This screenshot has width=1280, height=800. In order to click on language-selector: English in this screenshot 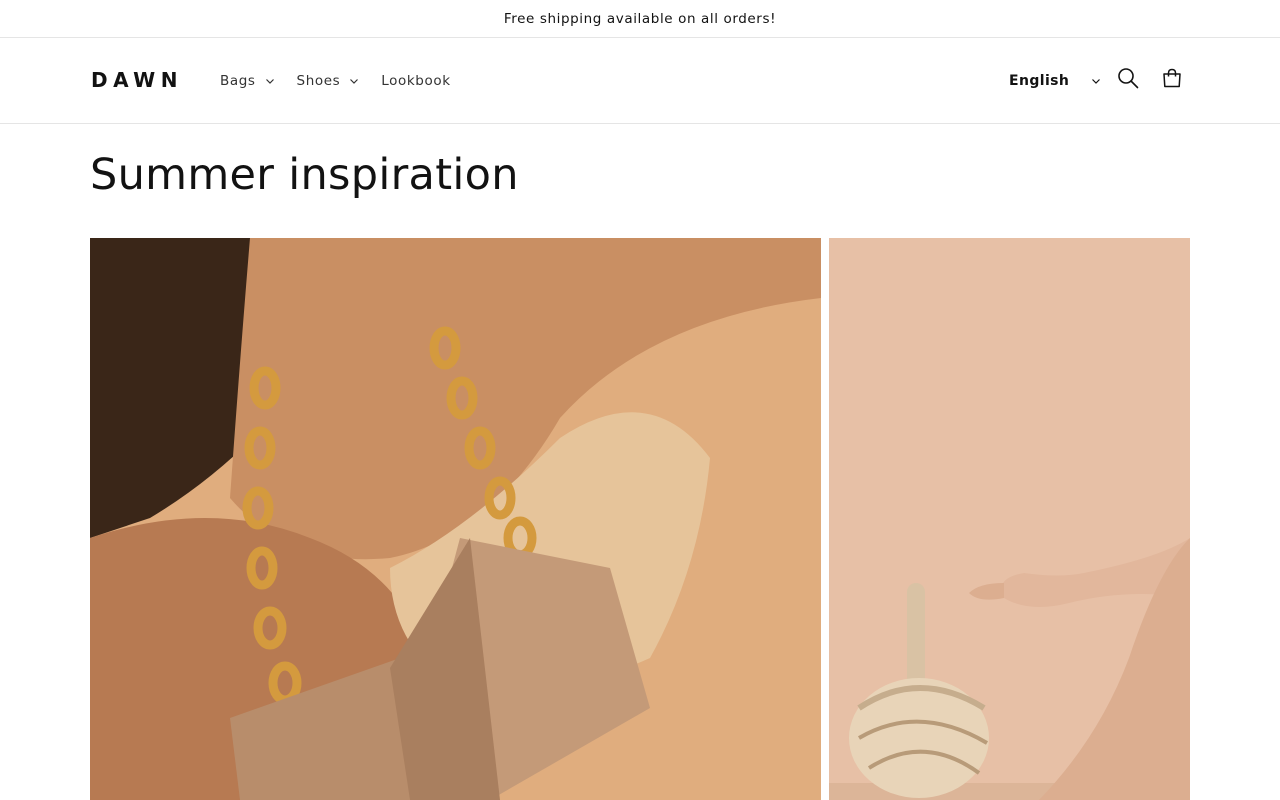, I will do `click(1055, 81)`.